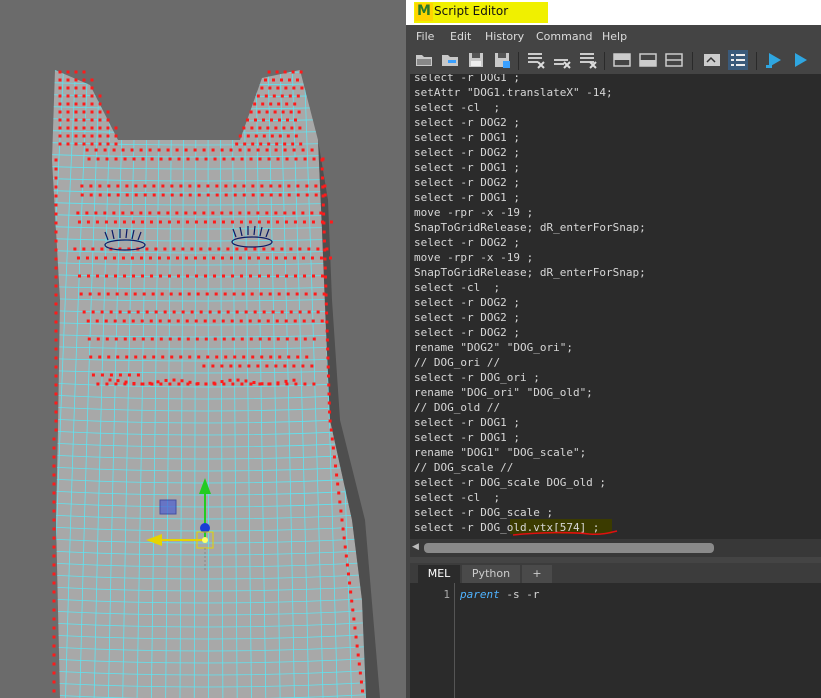  Describe the element at coordinates (425, 36) in the screenshot. I see `menu-file: File` at that location.